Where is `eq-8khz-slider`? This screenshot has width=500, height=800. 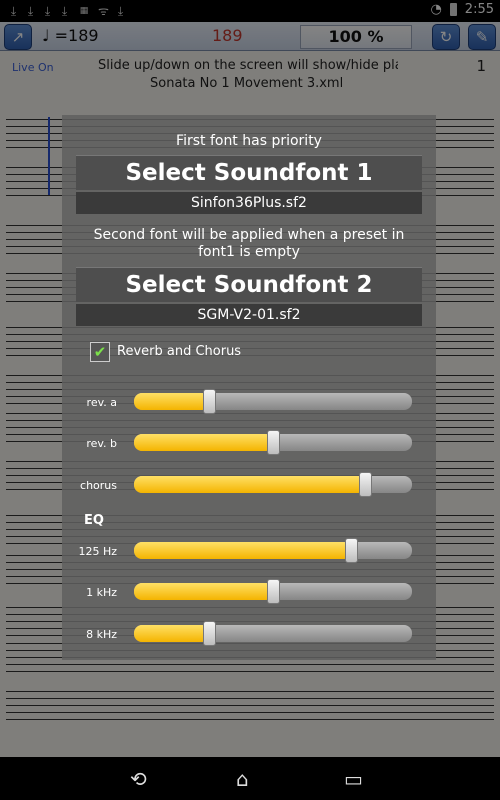 eq-8khz-slider is located at coordinates (273, 633).